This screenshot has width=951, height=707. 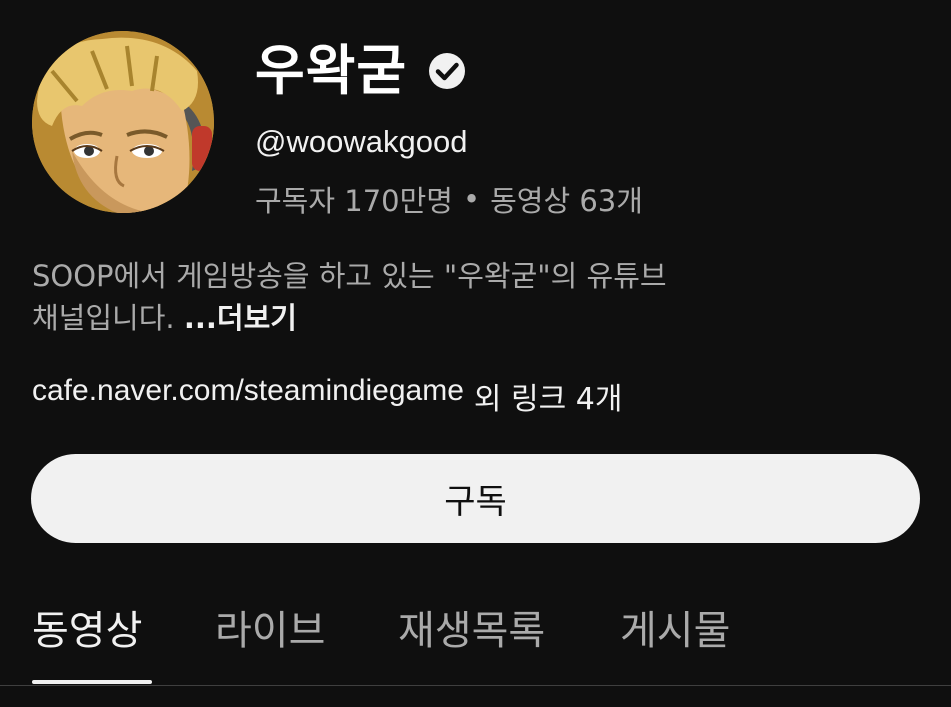 I want to click on more-button: ...더보기, so click(x=240, y=318).